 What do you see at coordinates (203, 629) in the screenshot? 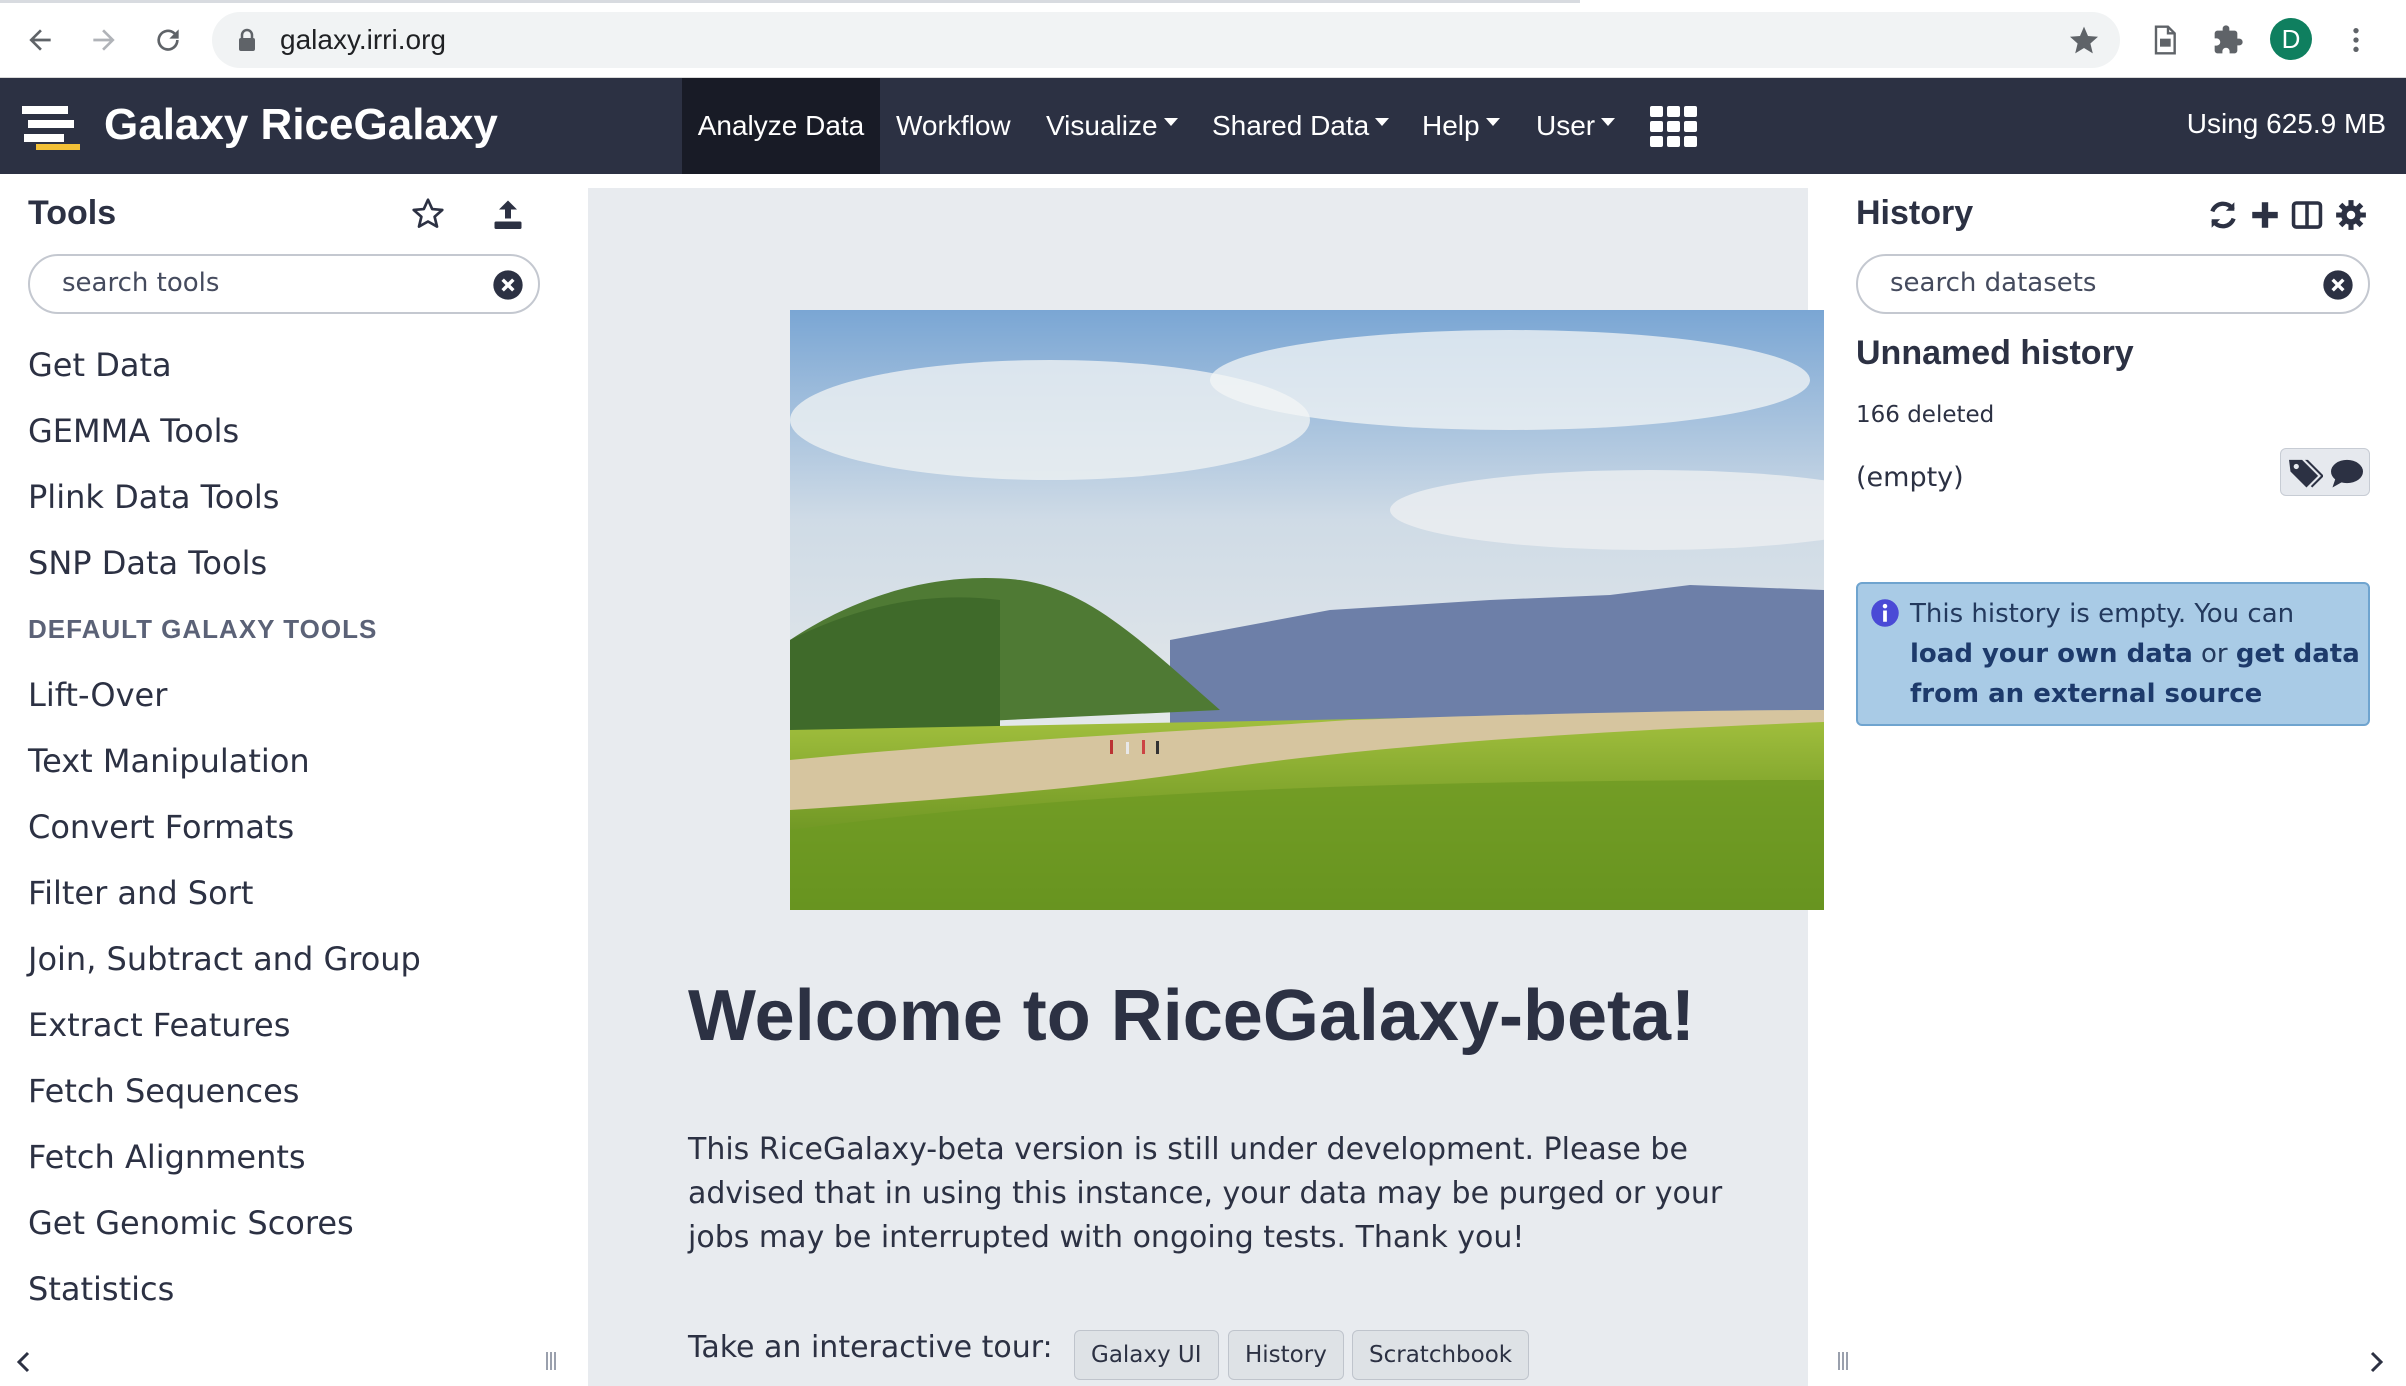
I see `tool-section-label: DEFAULT GALAXY TOOLS` at bounding box center [203, 629].